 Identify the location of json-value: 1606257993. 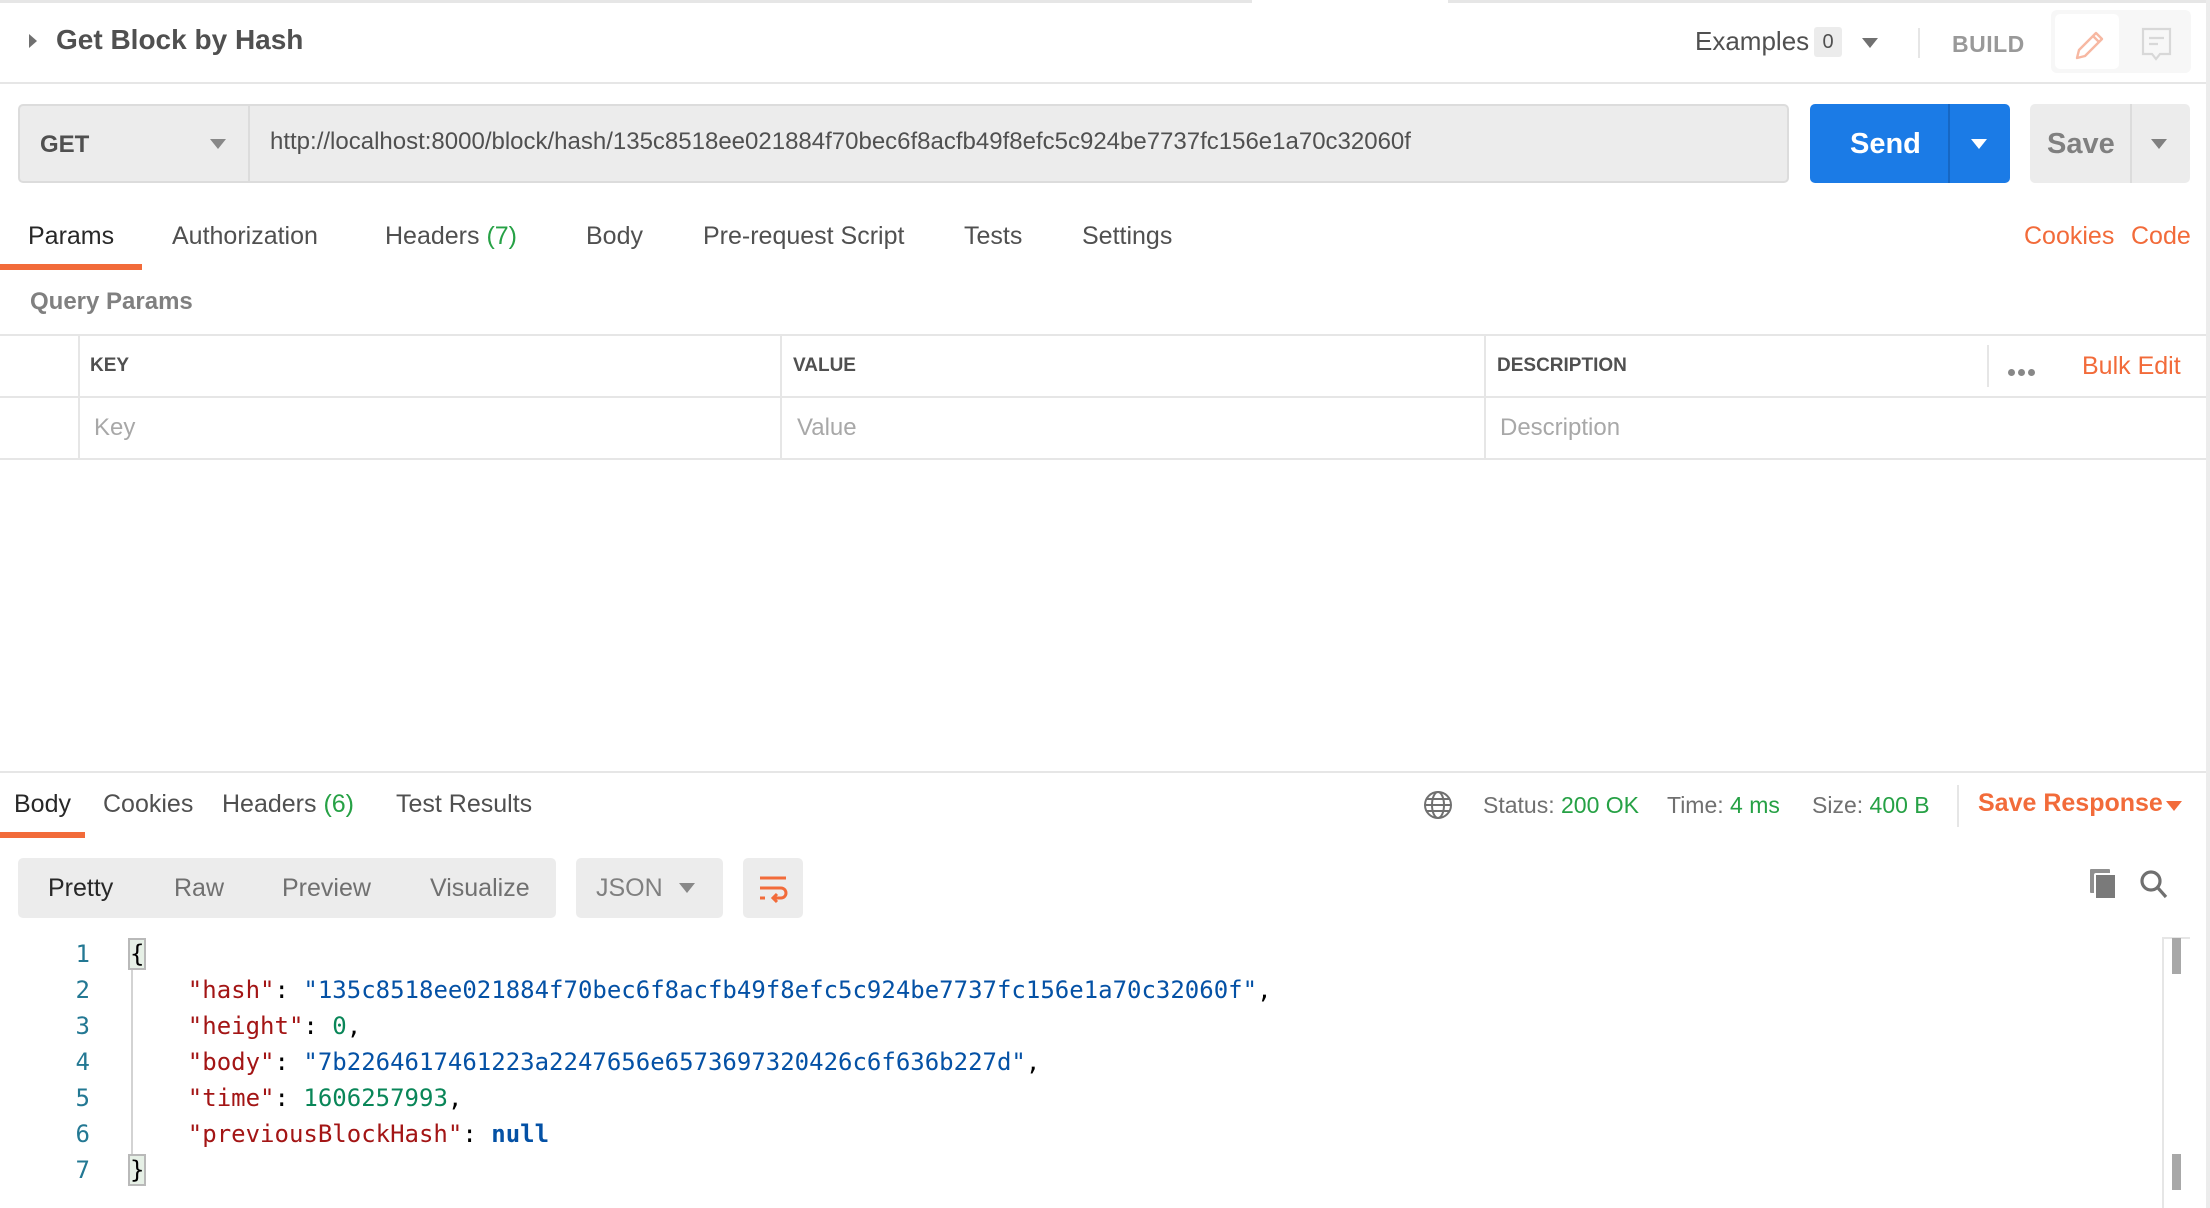
(375, 1098).